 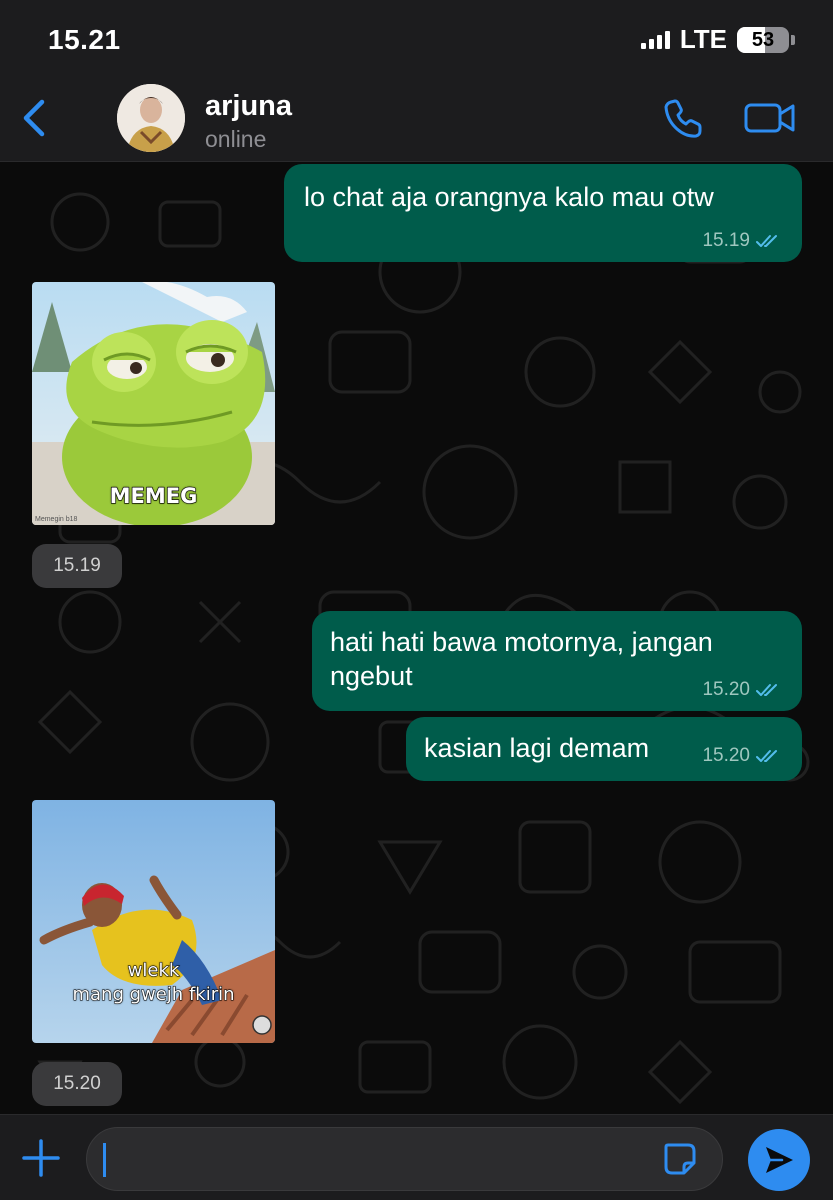 I want to click on sticker-caption: MEMEG, so click(x=153, y=495).